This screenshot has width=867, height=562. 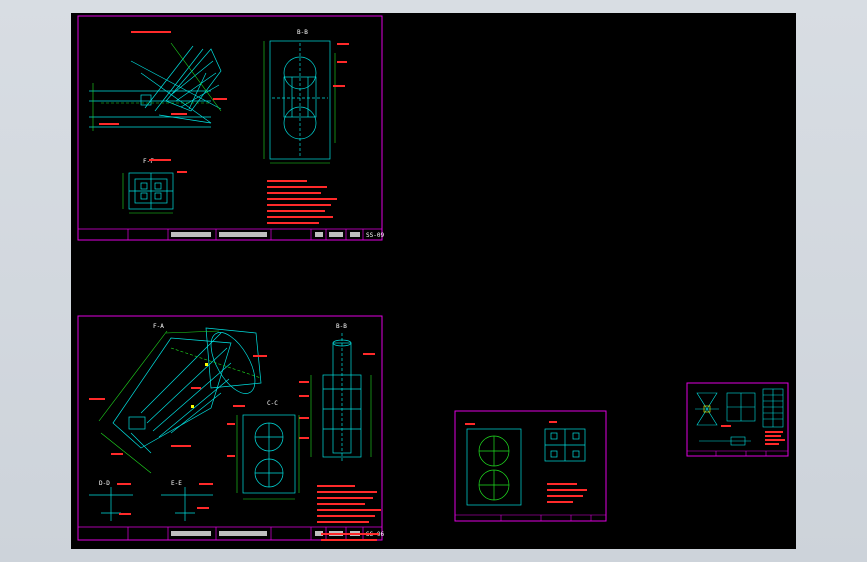 I want to click on notes-block, so click(x=302, y=202).